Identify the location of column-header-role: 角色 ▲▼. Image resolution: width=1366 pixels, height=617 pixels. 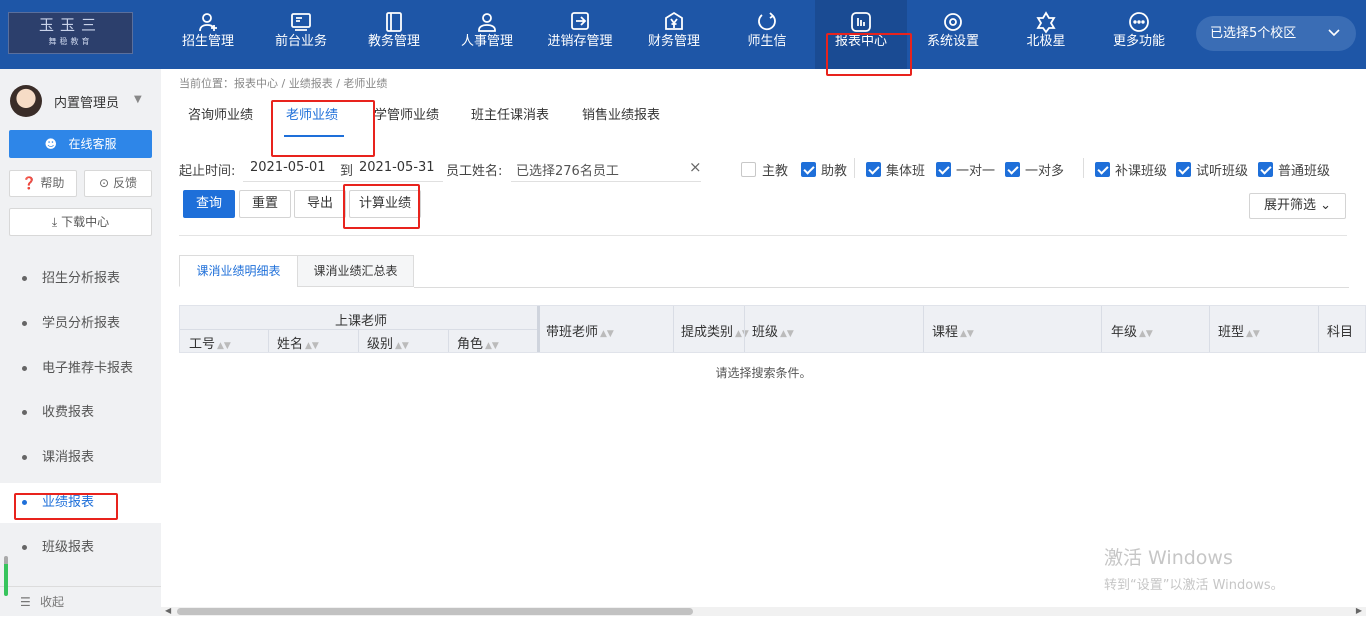
(478, 342).